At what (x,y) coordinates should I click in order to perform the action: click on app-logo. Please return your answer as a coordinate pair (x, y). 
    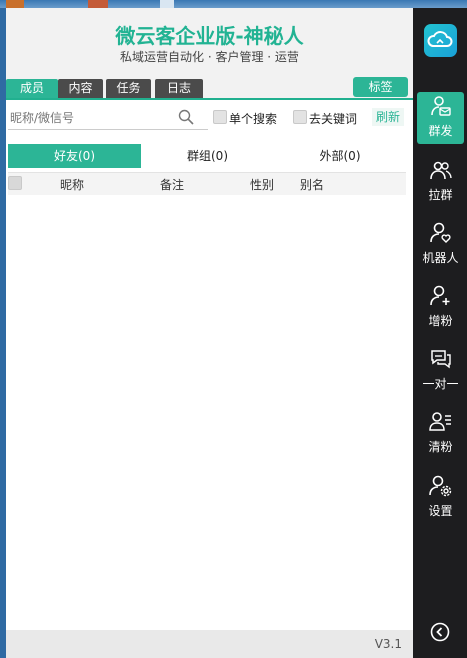
    Looking at the image, I should click on (440, 40).